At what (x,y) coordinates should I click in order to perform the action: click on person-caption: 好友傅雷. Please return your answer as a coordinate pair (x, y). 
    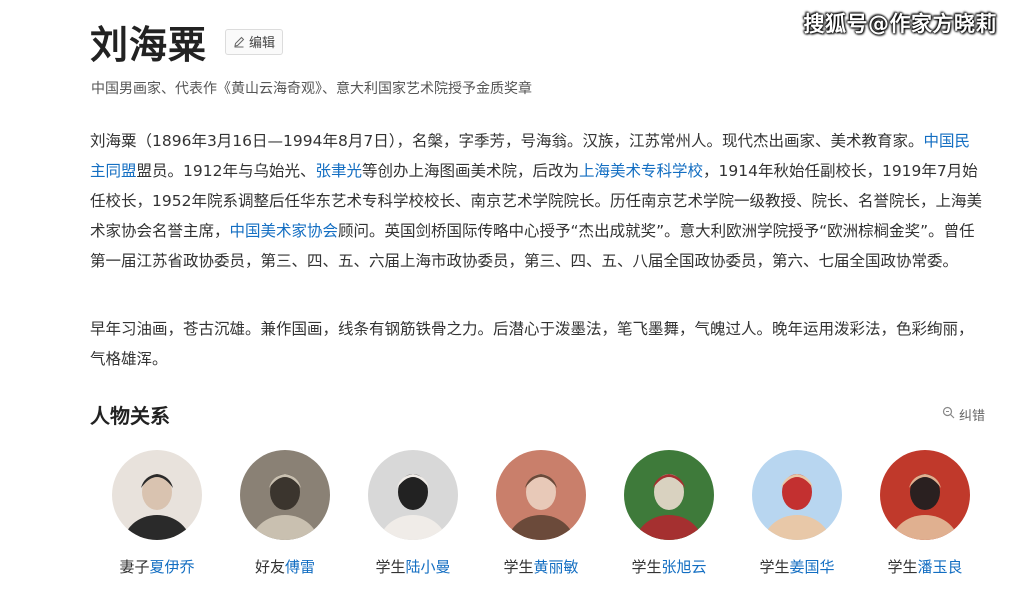
    Looking at the image, I should click on (285, 566).